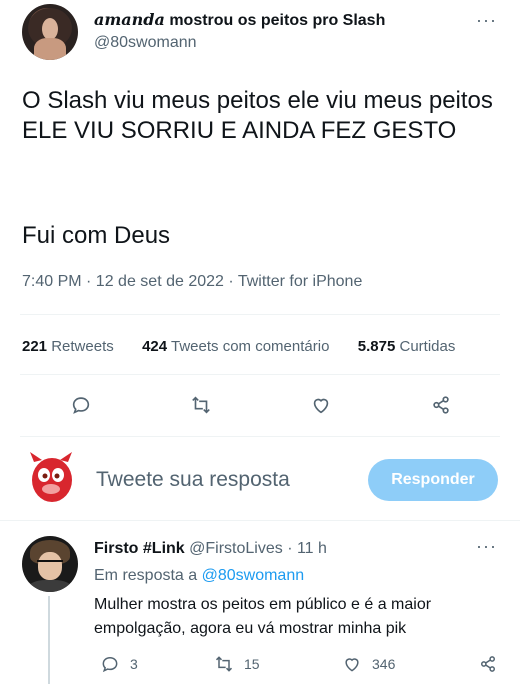  I want to click on reply-share-action, so click(488, 664).